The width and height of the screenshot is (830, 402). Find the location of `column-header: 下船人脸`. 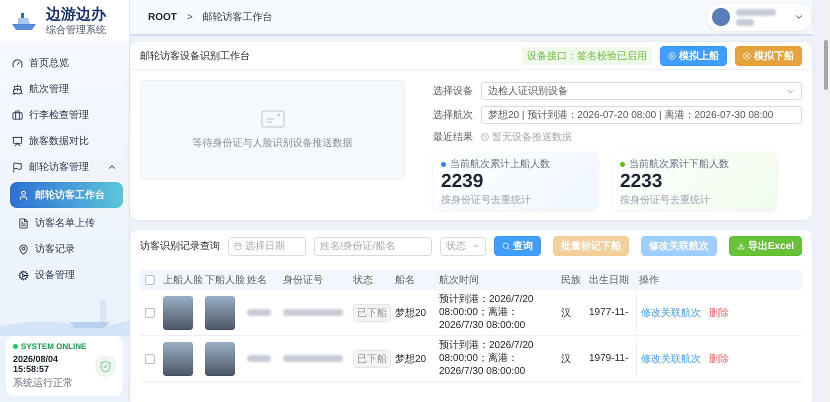

column-header: 下船人脸 is located at coordinates (224, 280).